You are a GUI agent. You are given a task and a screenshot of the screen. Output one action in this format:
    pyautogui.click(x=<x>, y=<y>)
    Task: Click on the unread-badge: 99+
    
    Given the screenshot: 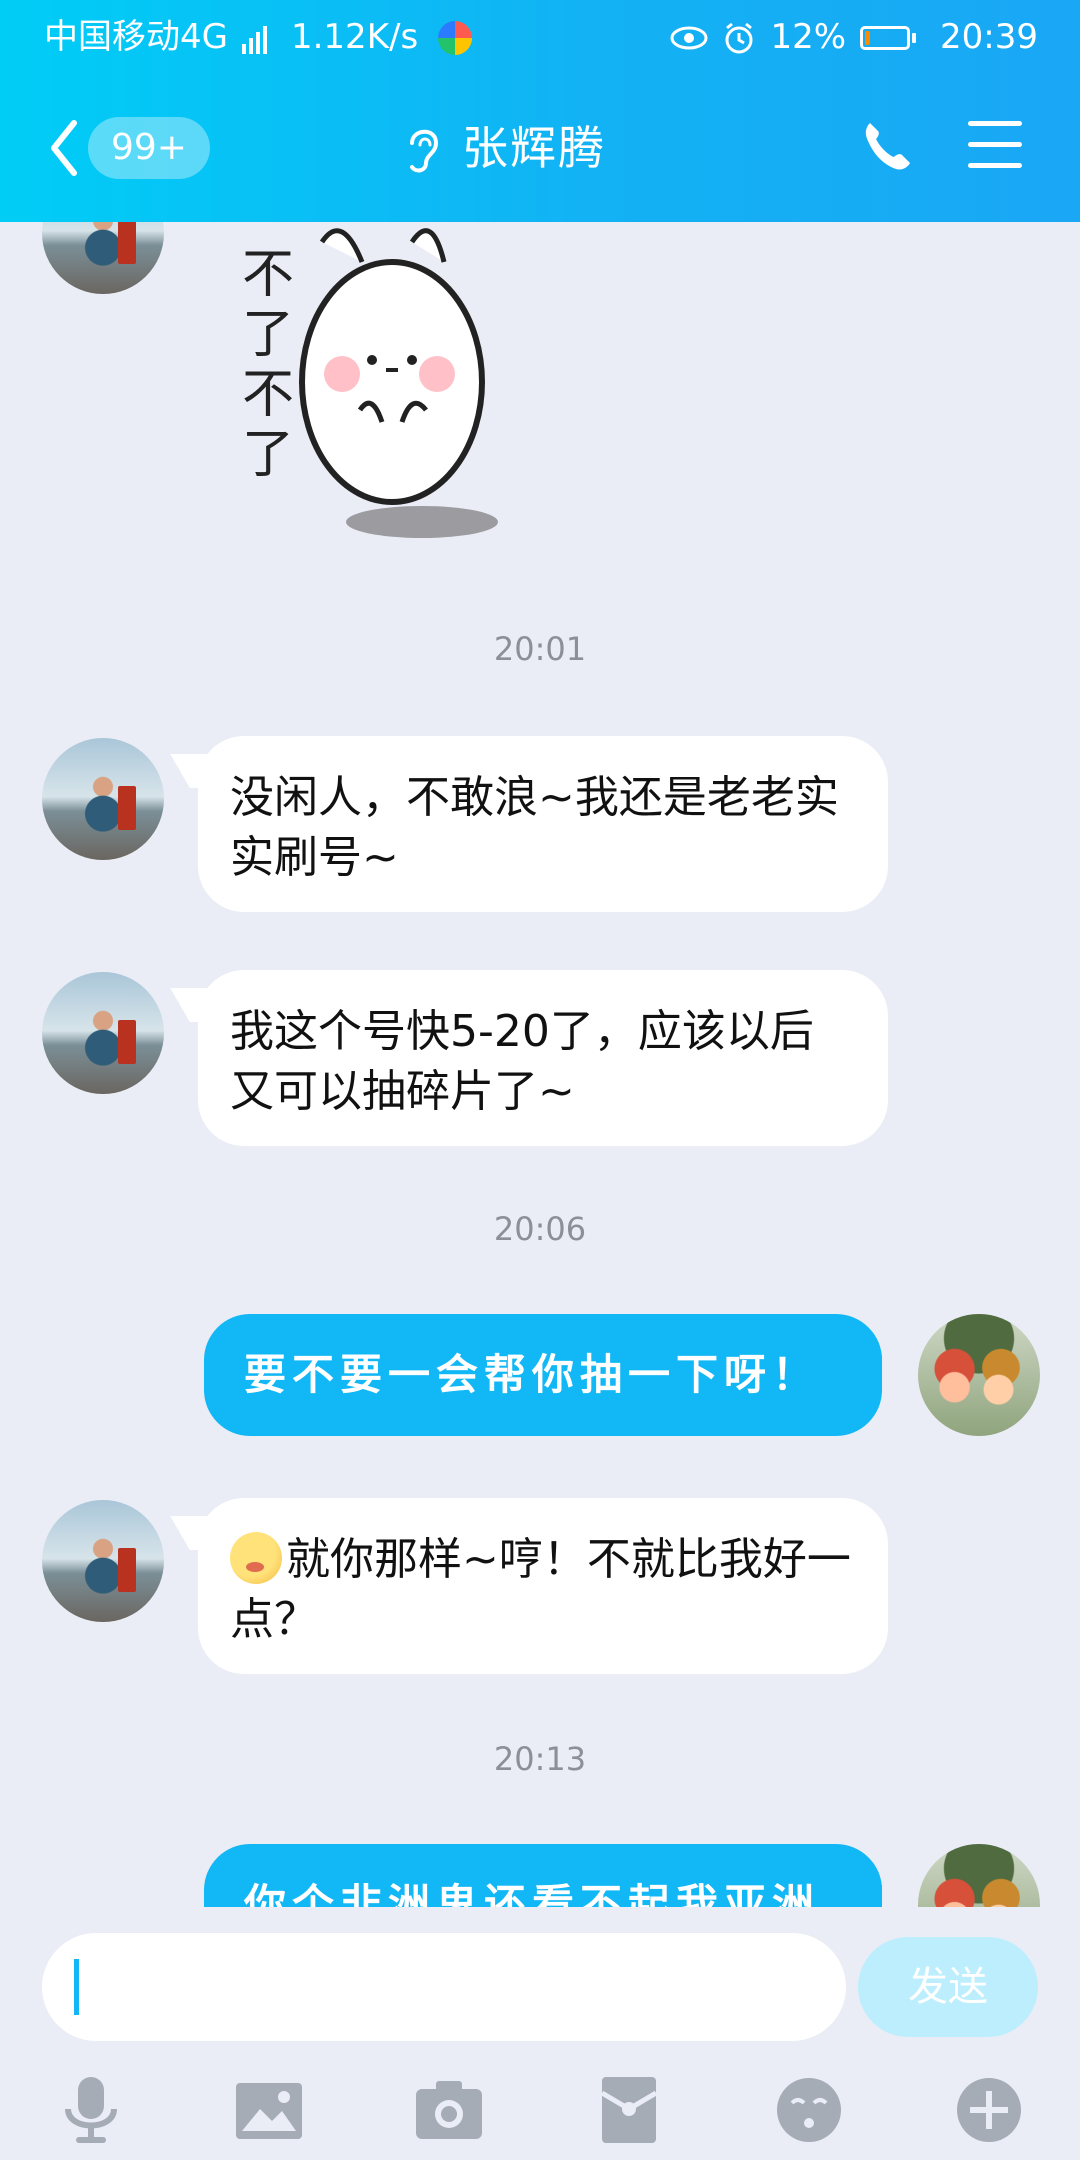 What is the action you would take?
    pyautogui.click(x=149, y=148)
    